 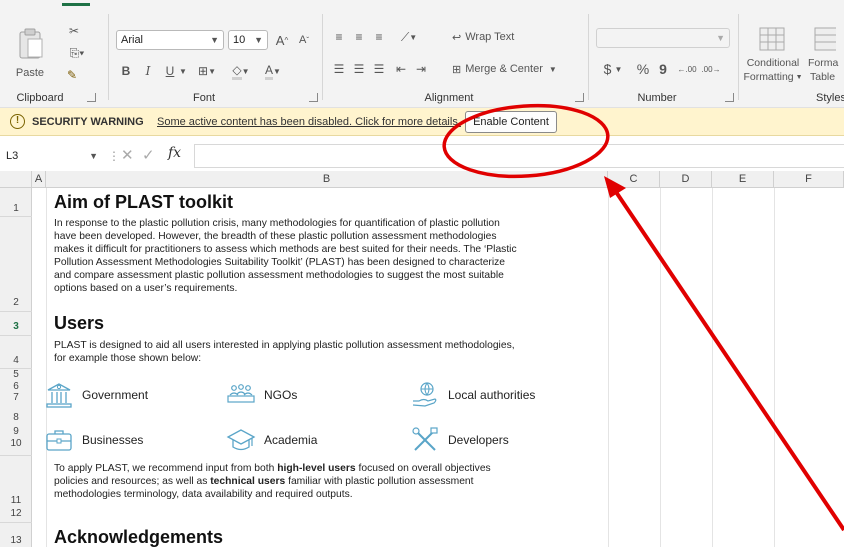 I want to click on row-header-13: 13, so click(x=16, y=540).